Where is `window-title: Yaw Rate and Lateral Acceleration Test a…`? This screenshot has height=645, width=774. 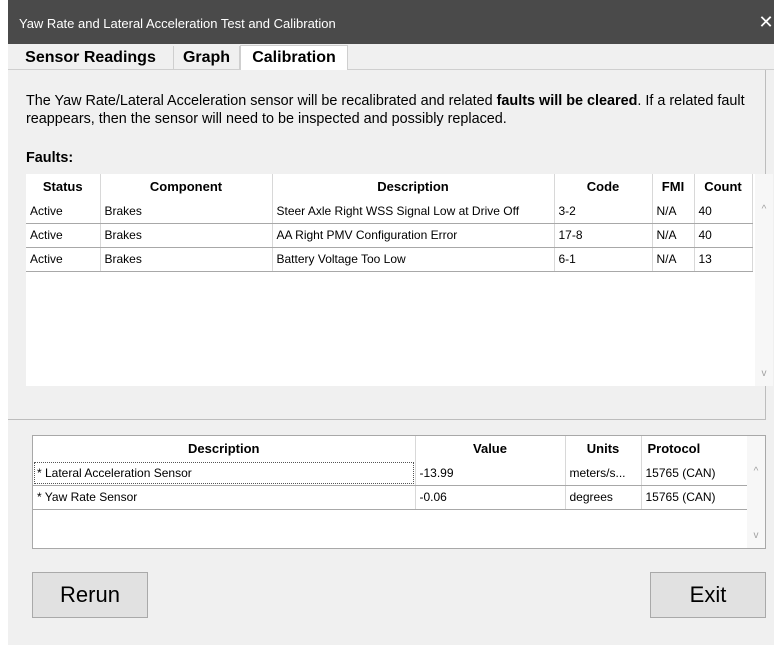 window-title: Yaw Rate and Lateral Acceleration Test a… is located at coordinates (177, 23).